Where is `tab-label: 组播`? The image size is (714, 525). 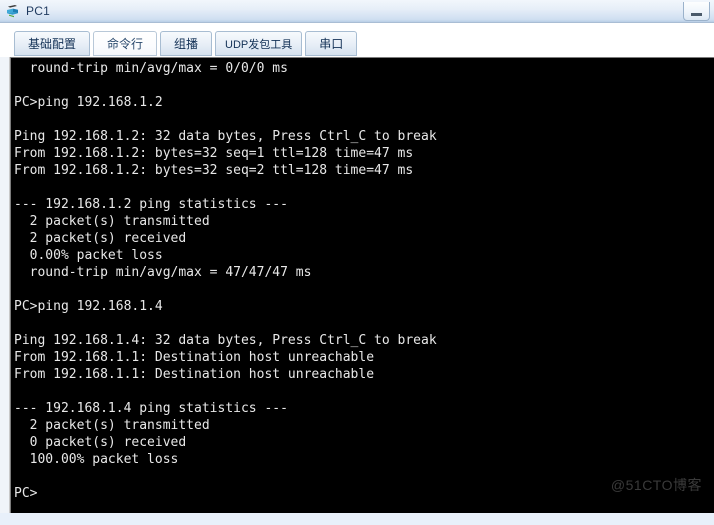 tab-label: 组播 is located at coordinates (186, 44).